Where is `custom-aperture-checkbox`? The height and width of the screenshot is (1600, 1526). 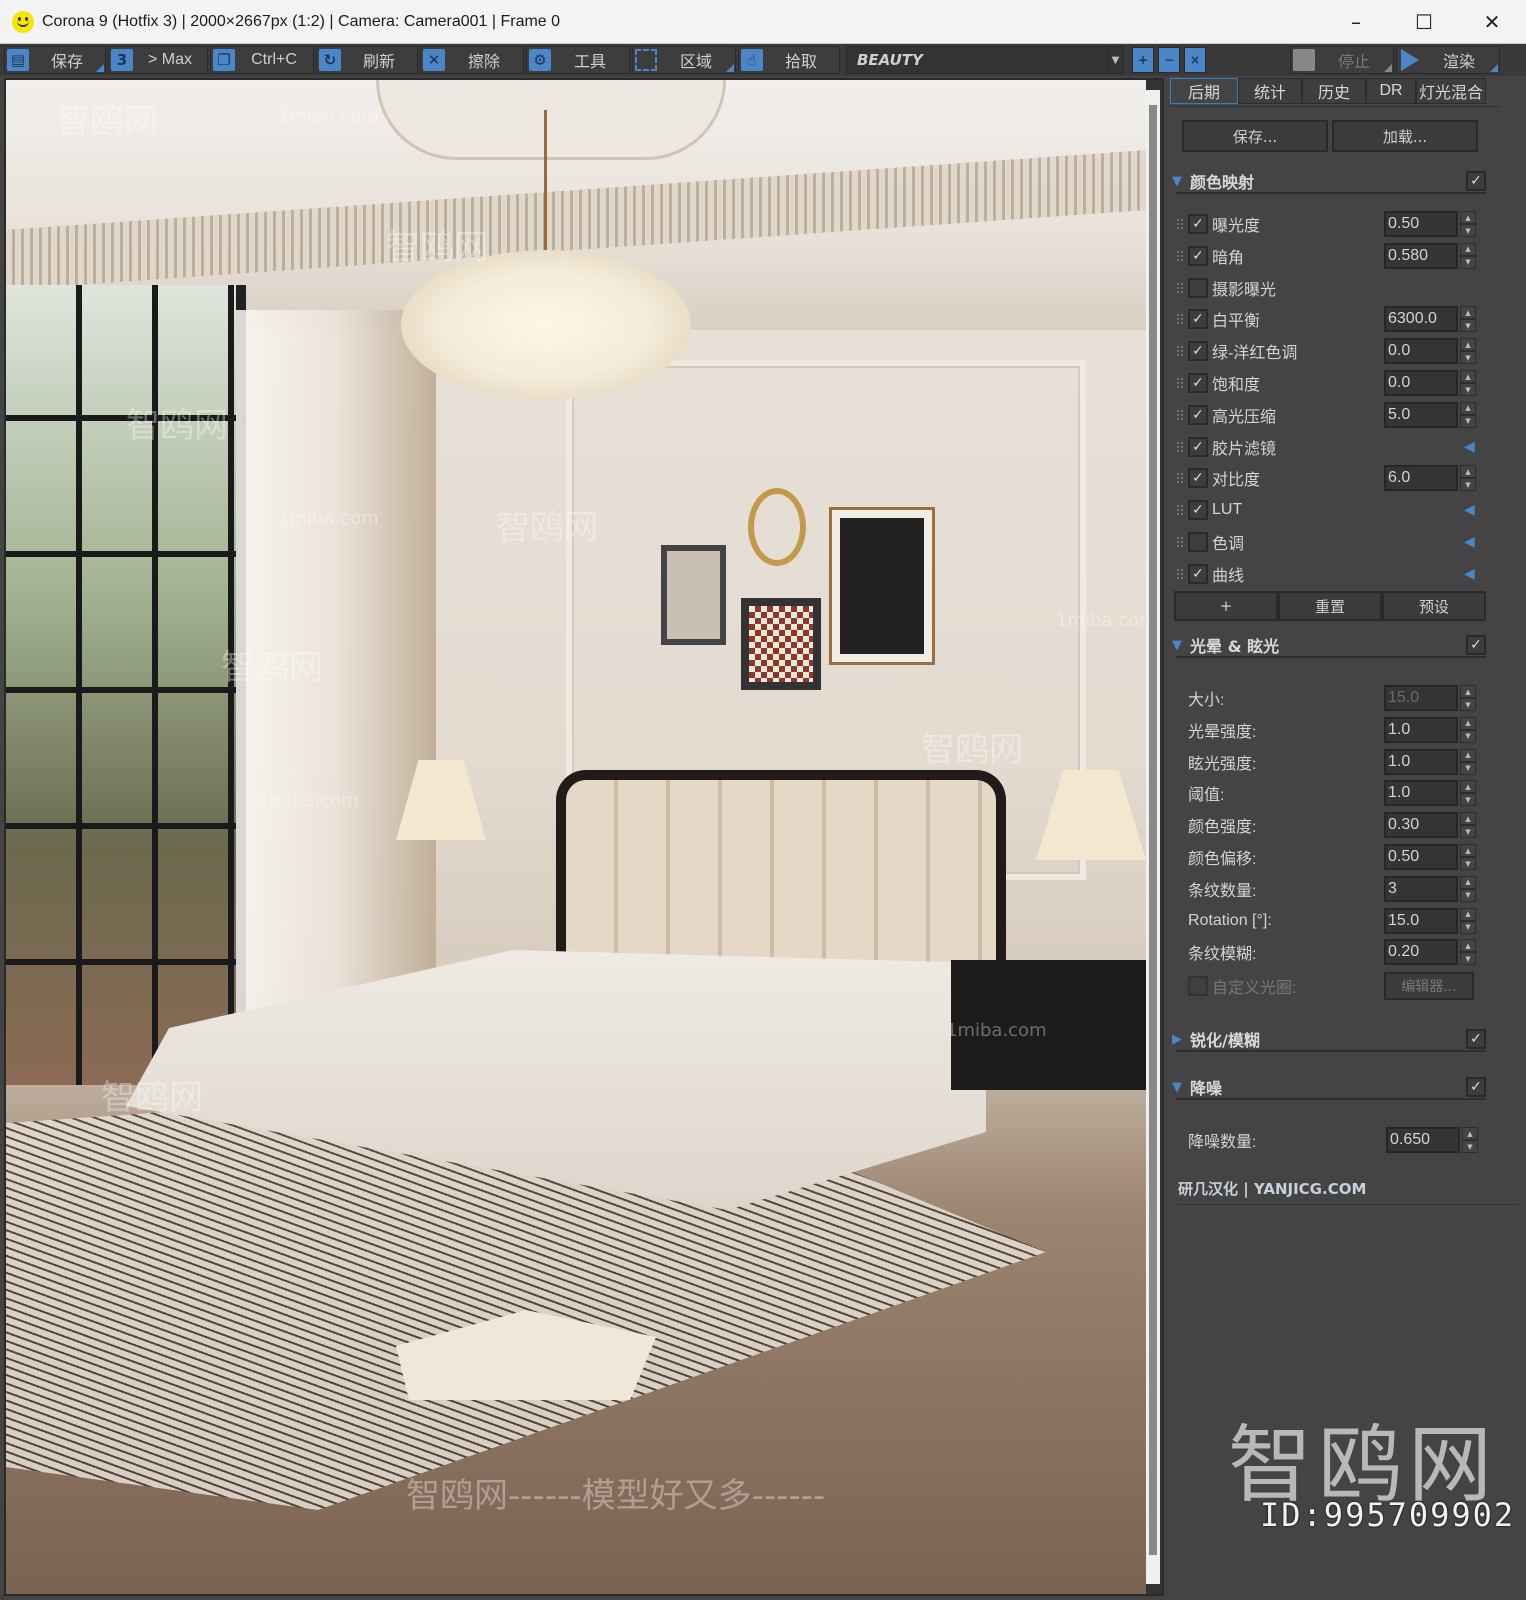
custom-aperture-checkbox is located at coordinates (1198, 986).